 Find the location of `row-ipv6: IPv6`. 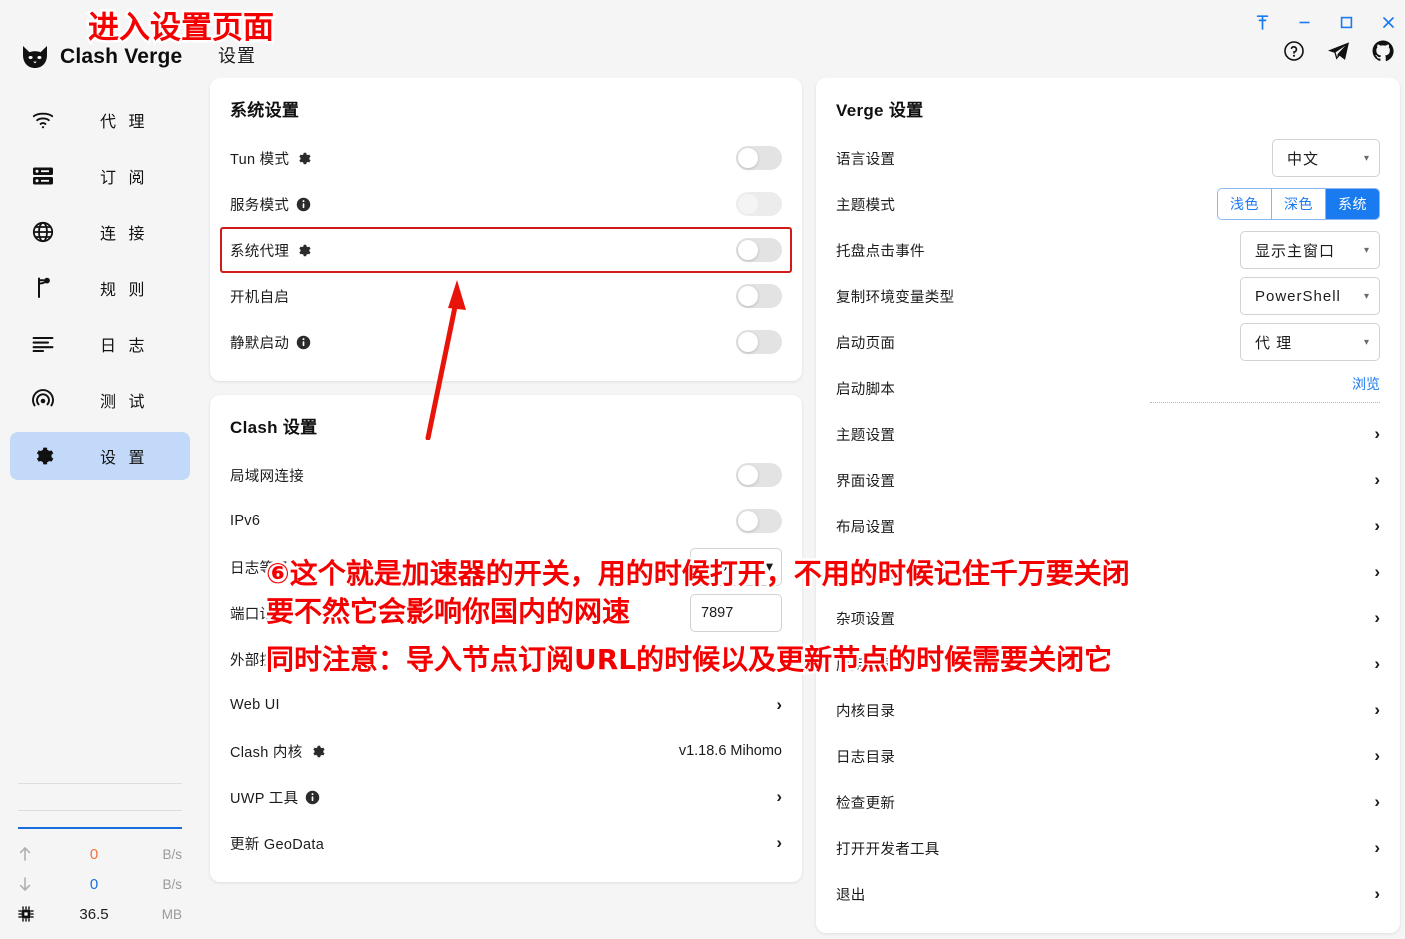

row-ipv6: IPv6 is located at coordinates (506, 521).